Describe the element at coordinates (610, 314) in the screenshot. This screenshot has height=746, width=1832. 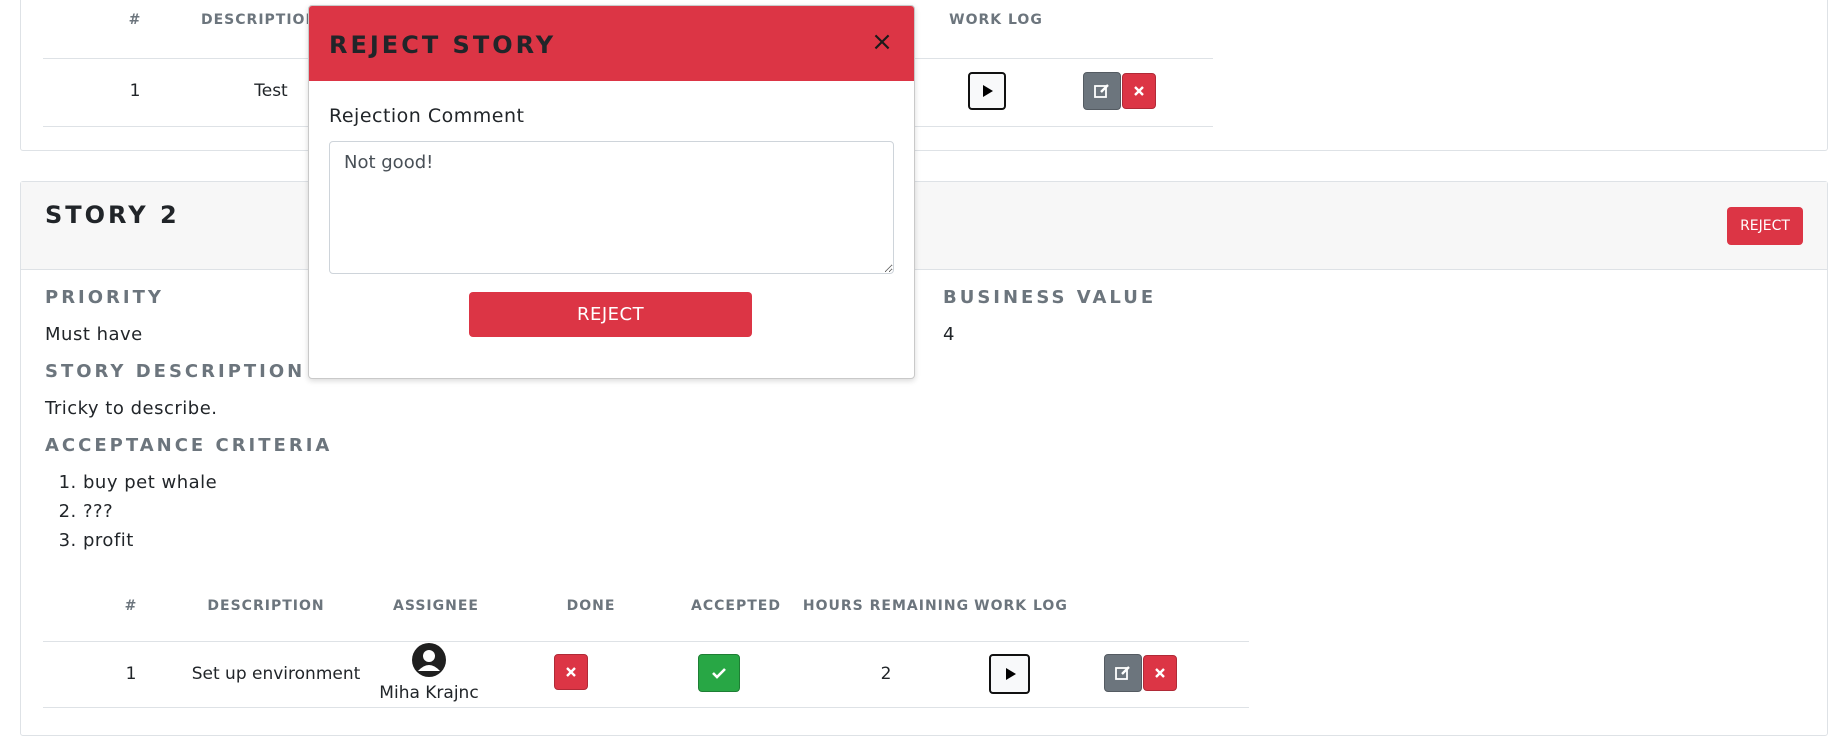
I see `confirm-reject-button: REJECT` at that location.